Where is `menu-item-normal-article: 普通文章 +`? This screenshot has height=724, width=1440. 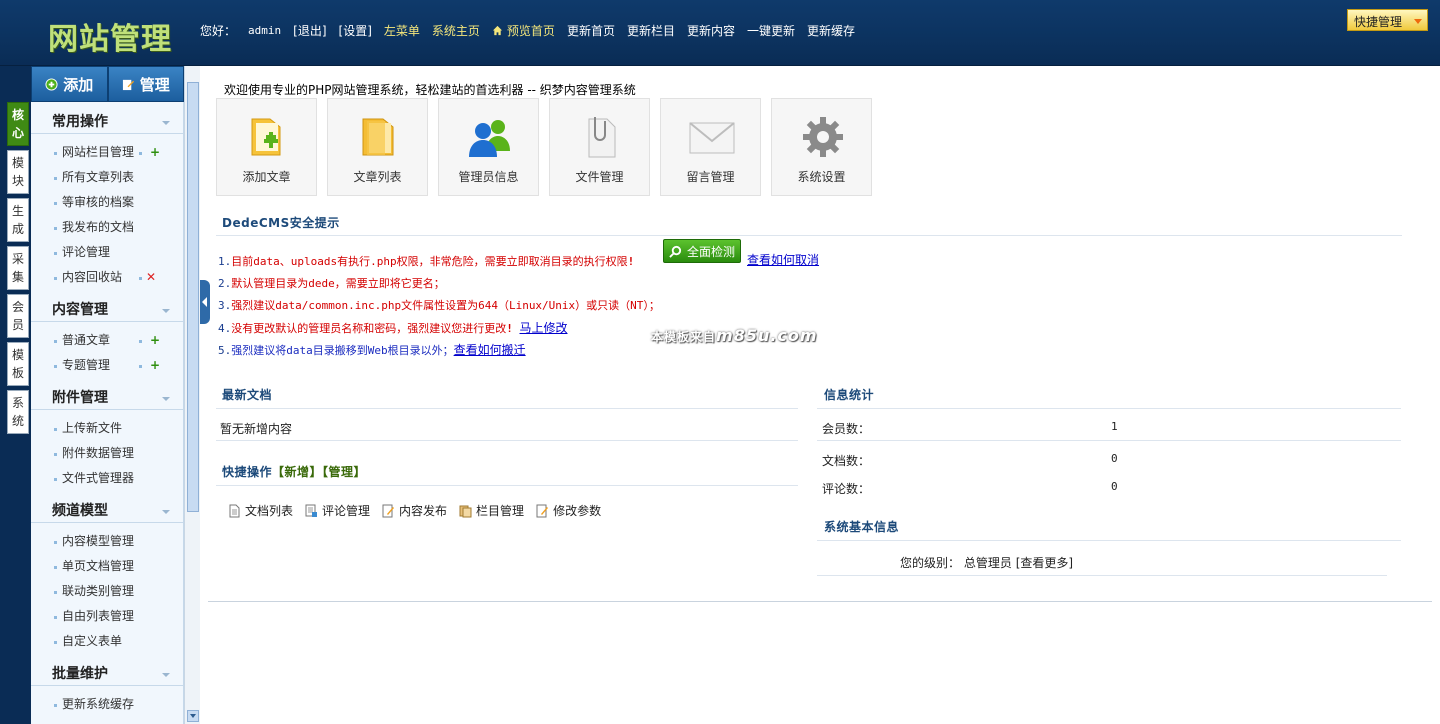
menu-item-normal-article: 普通文章 + is located at coordinates (107, 340).